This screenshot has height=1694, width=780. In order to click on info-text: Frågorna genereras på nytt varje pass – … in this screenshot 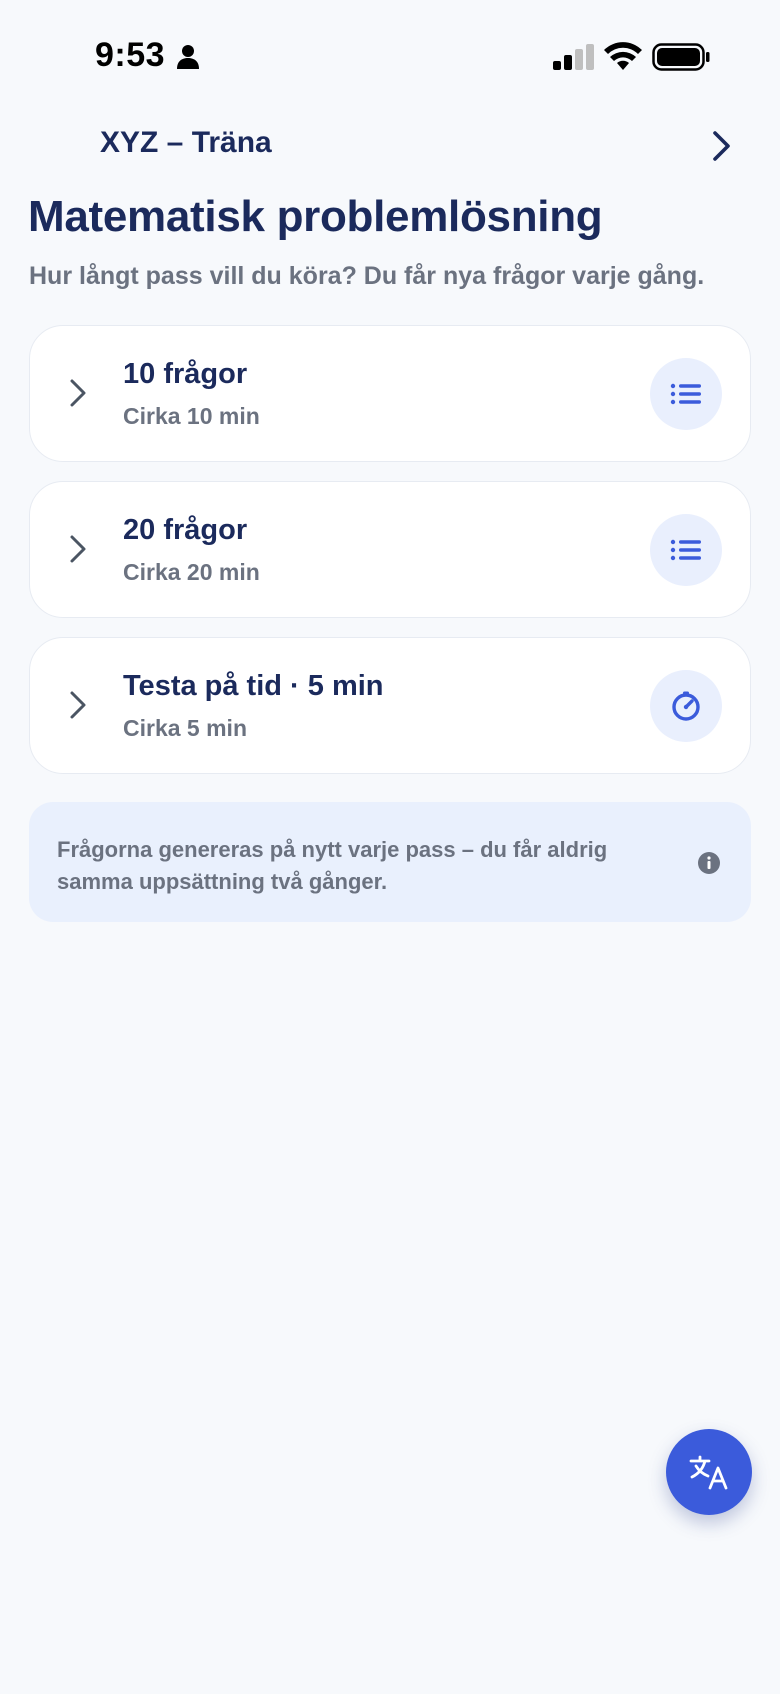, I will do `click(332, 865)`.